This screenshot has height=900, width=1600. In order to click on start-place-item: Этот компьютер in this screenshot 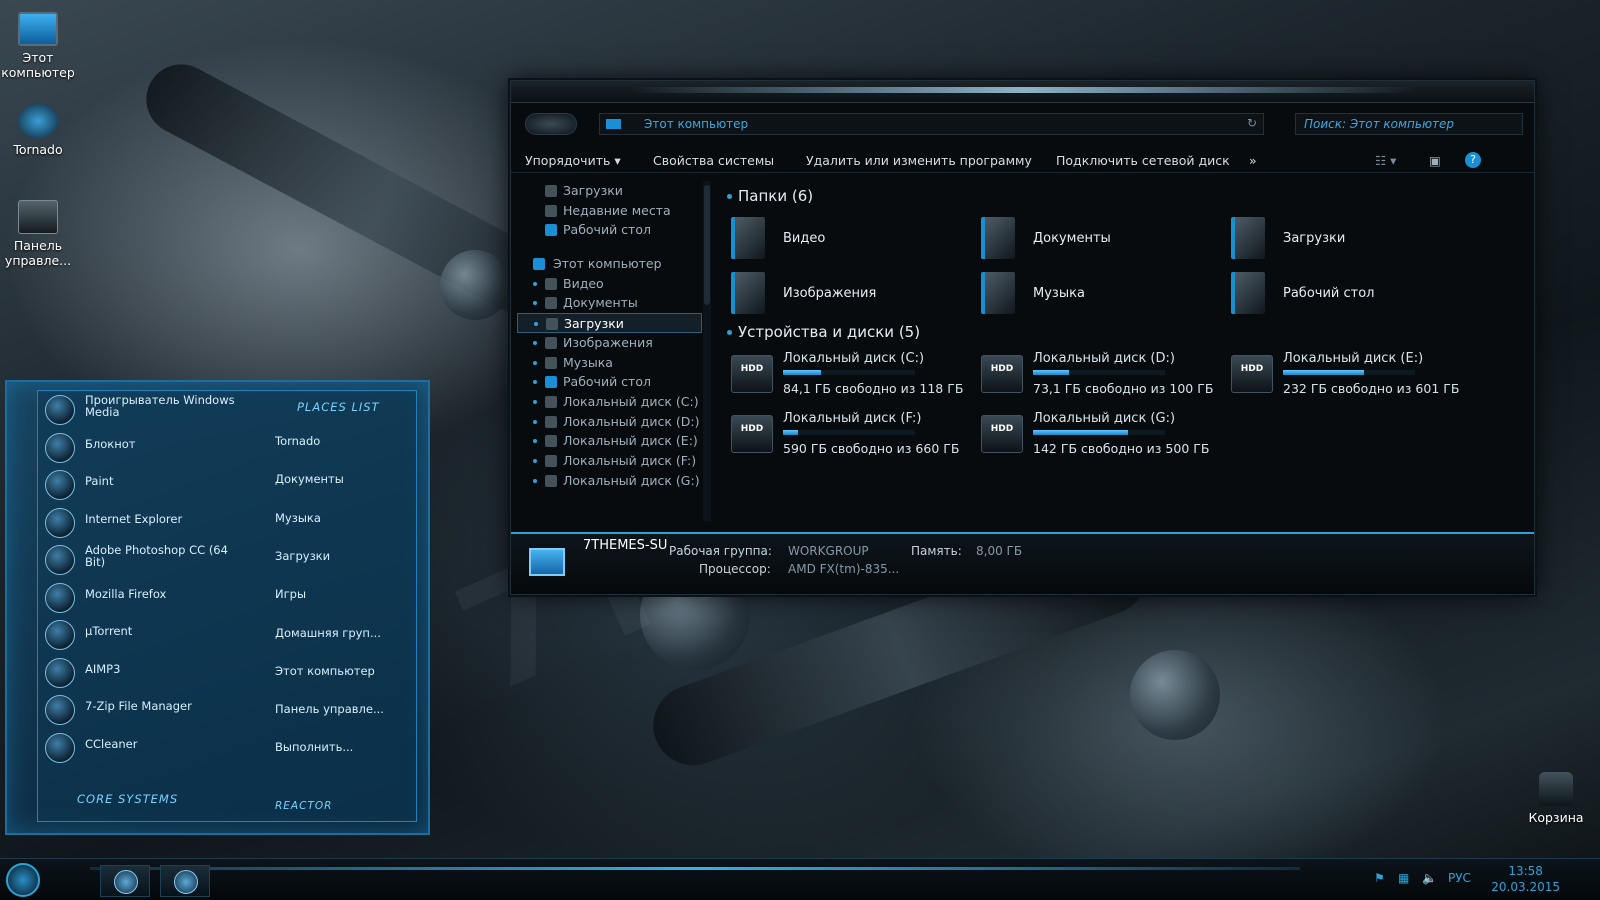, I will do `click(325, 671)`.